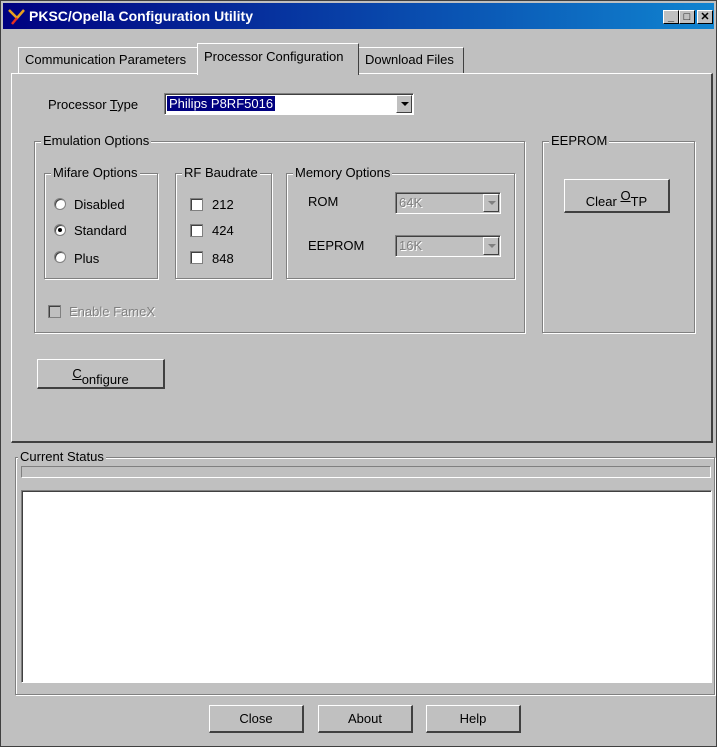  What do you see at coordinates (100, 230) in the screenshot?
I see `mifare-standard-label: Standard` at bounding box center [100, 230].